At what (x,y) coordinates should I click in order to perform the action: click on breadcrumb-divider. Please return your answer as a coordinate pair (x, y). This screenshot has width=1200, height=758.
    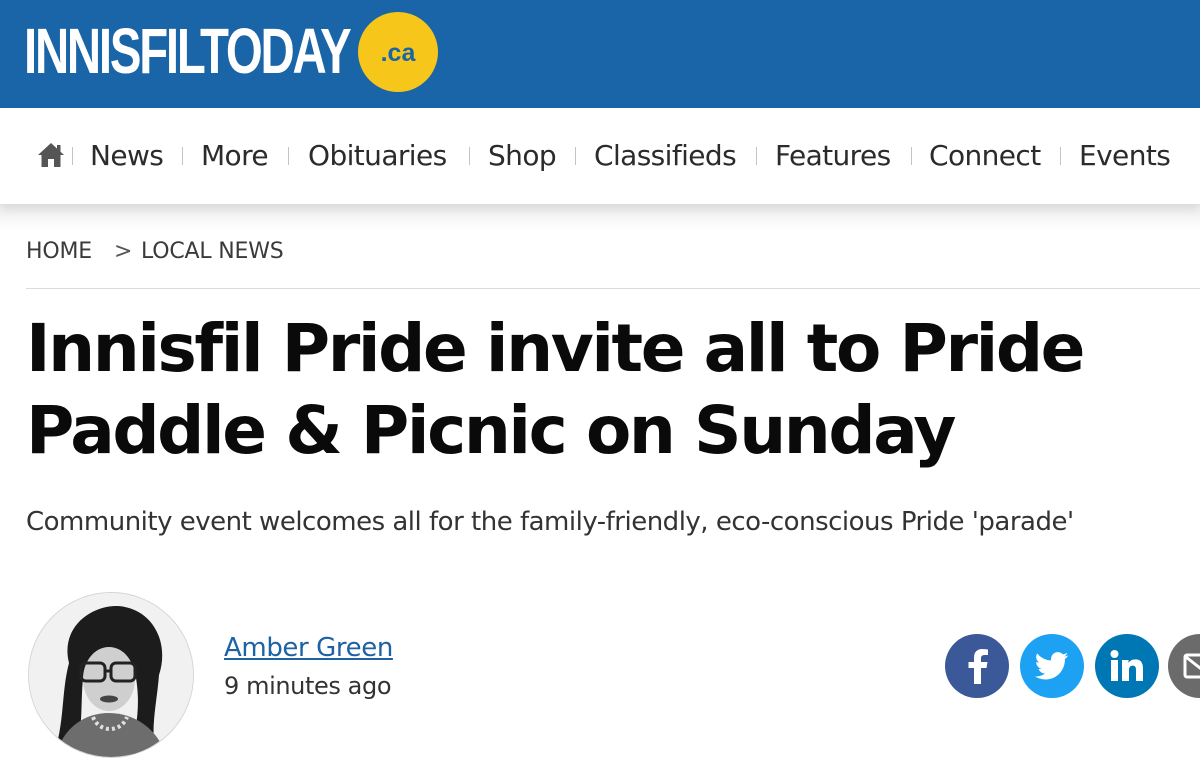
    Looking at the image, I should click on (613, 288).